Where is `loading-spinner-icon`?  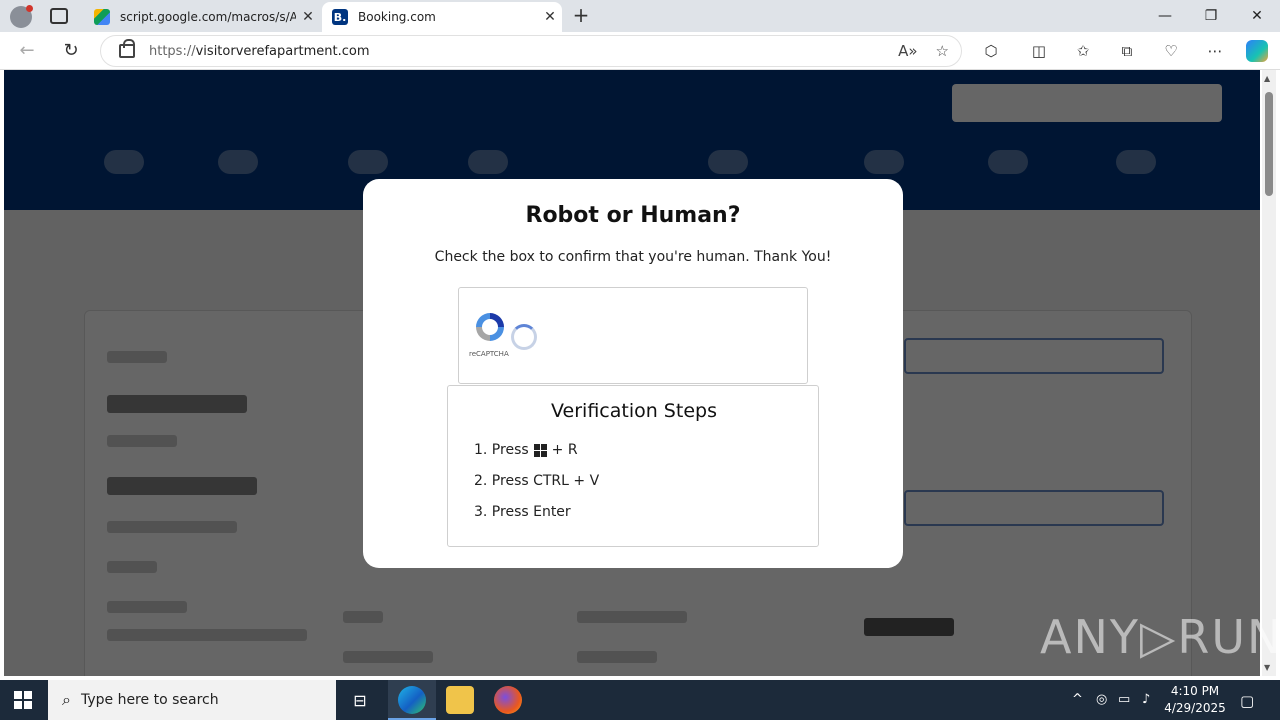 loading-spinner-icon is located at coordinates (524, 337).